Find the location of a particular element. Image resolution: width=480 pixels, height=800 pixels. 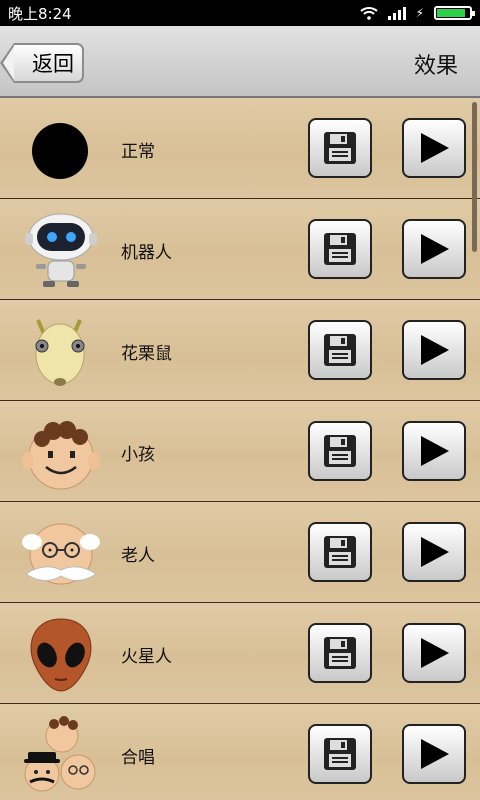

effect-row-chipmunk: 花栗鼠 is located at coordinates (240, 350).